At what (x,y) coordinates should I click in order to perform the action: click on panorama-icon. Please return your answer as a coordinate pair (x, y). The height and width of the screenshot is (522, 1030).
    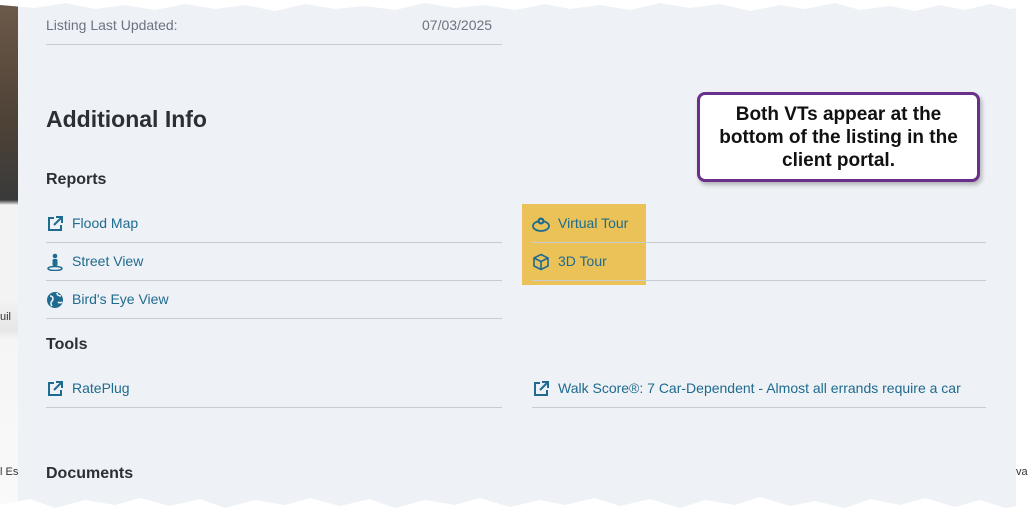
    Looking at the image, I should click on (541, 224).